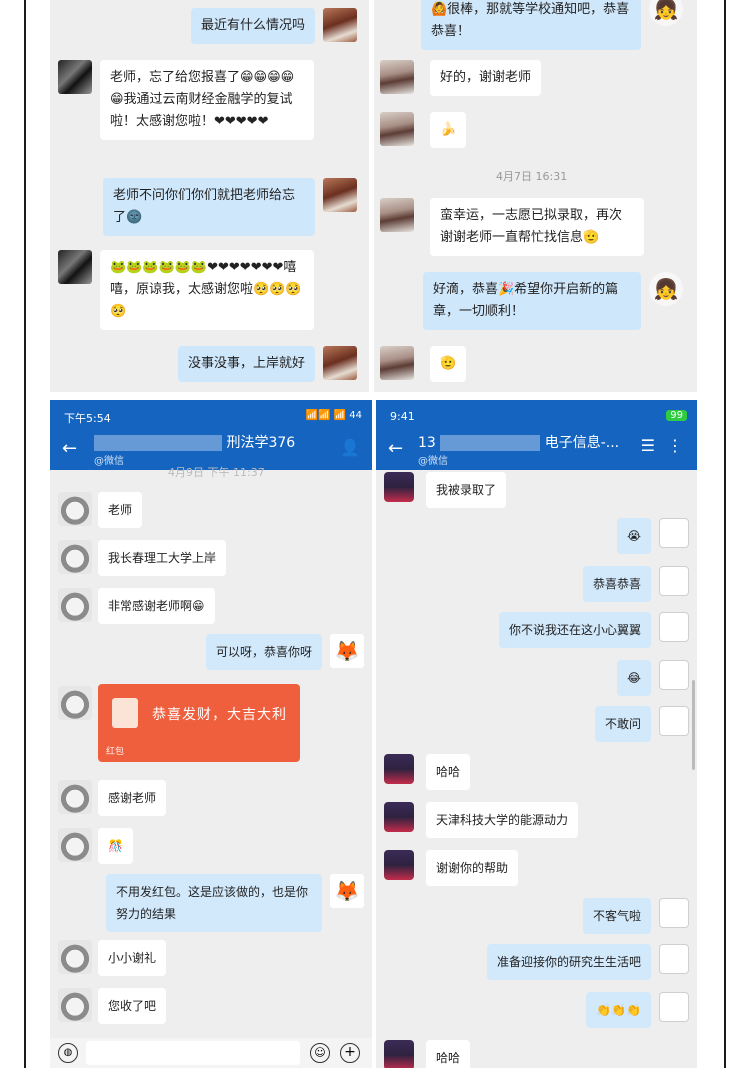 This screenshot has width=750, height=1068. Describe the element at coordinates (120, 510) in the screenshot. I see `message-bubble: 老师` at that location.